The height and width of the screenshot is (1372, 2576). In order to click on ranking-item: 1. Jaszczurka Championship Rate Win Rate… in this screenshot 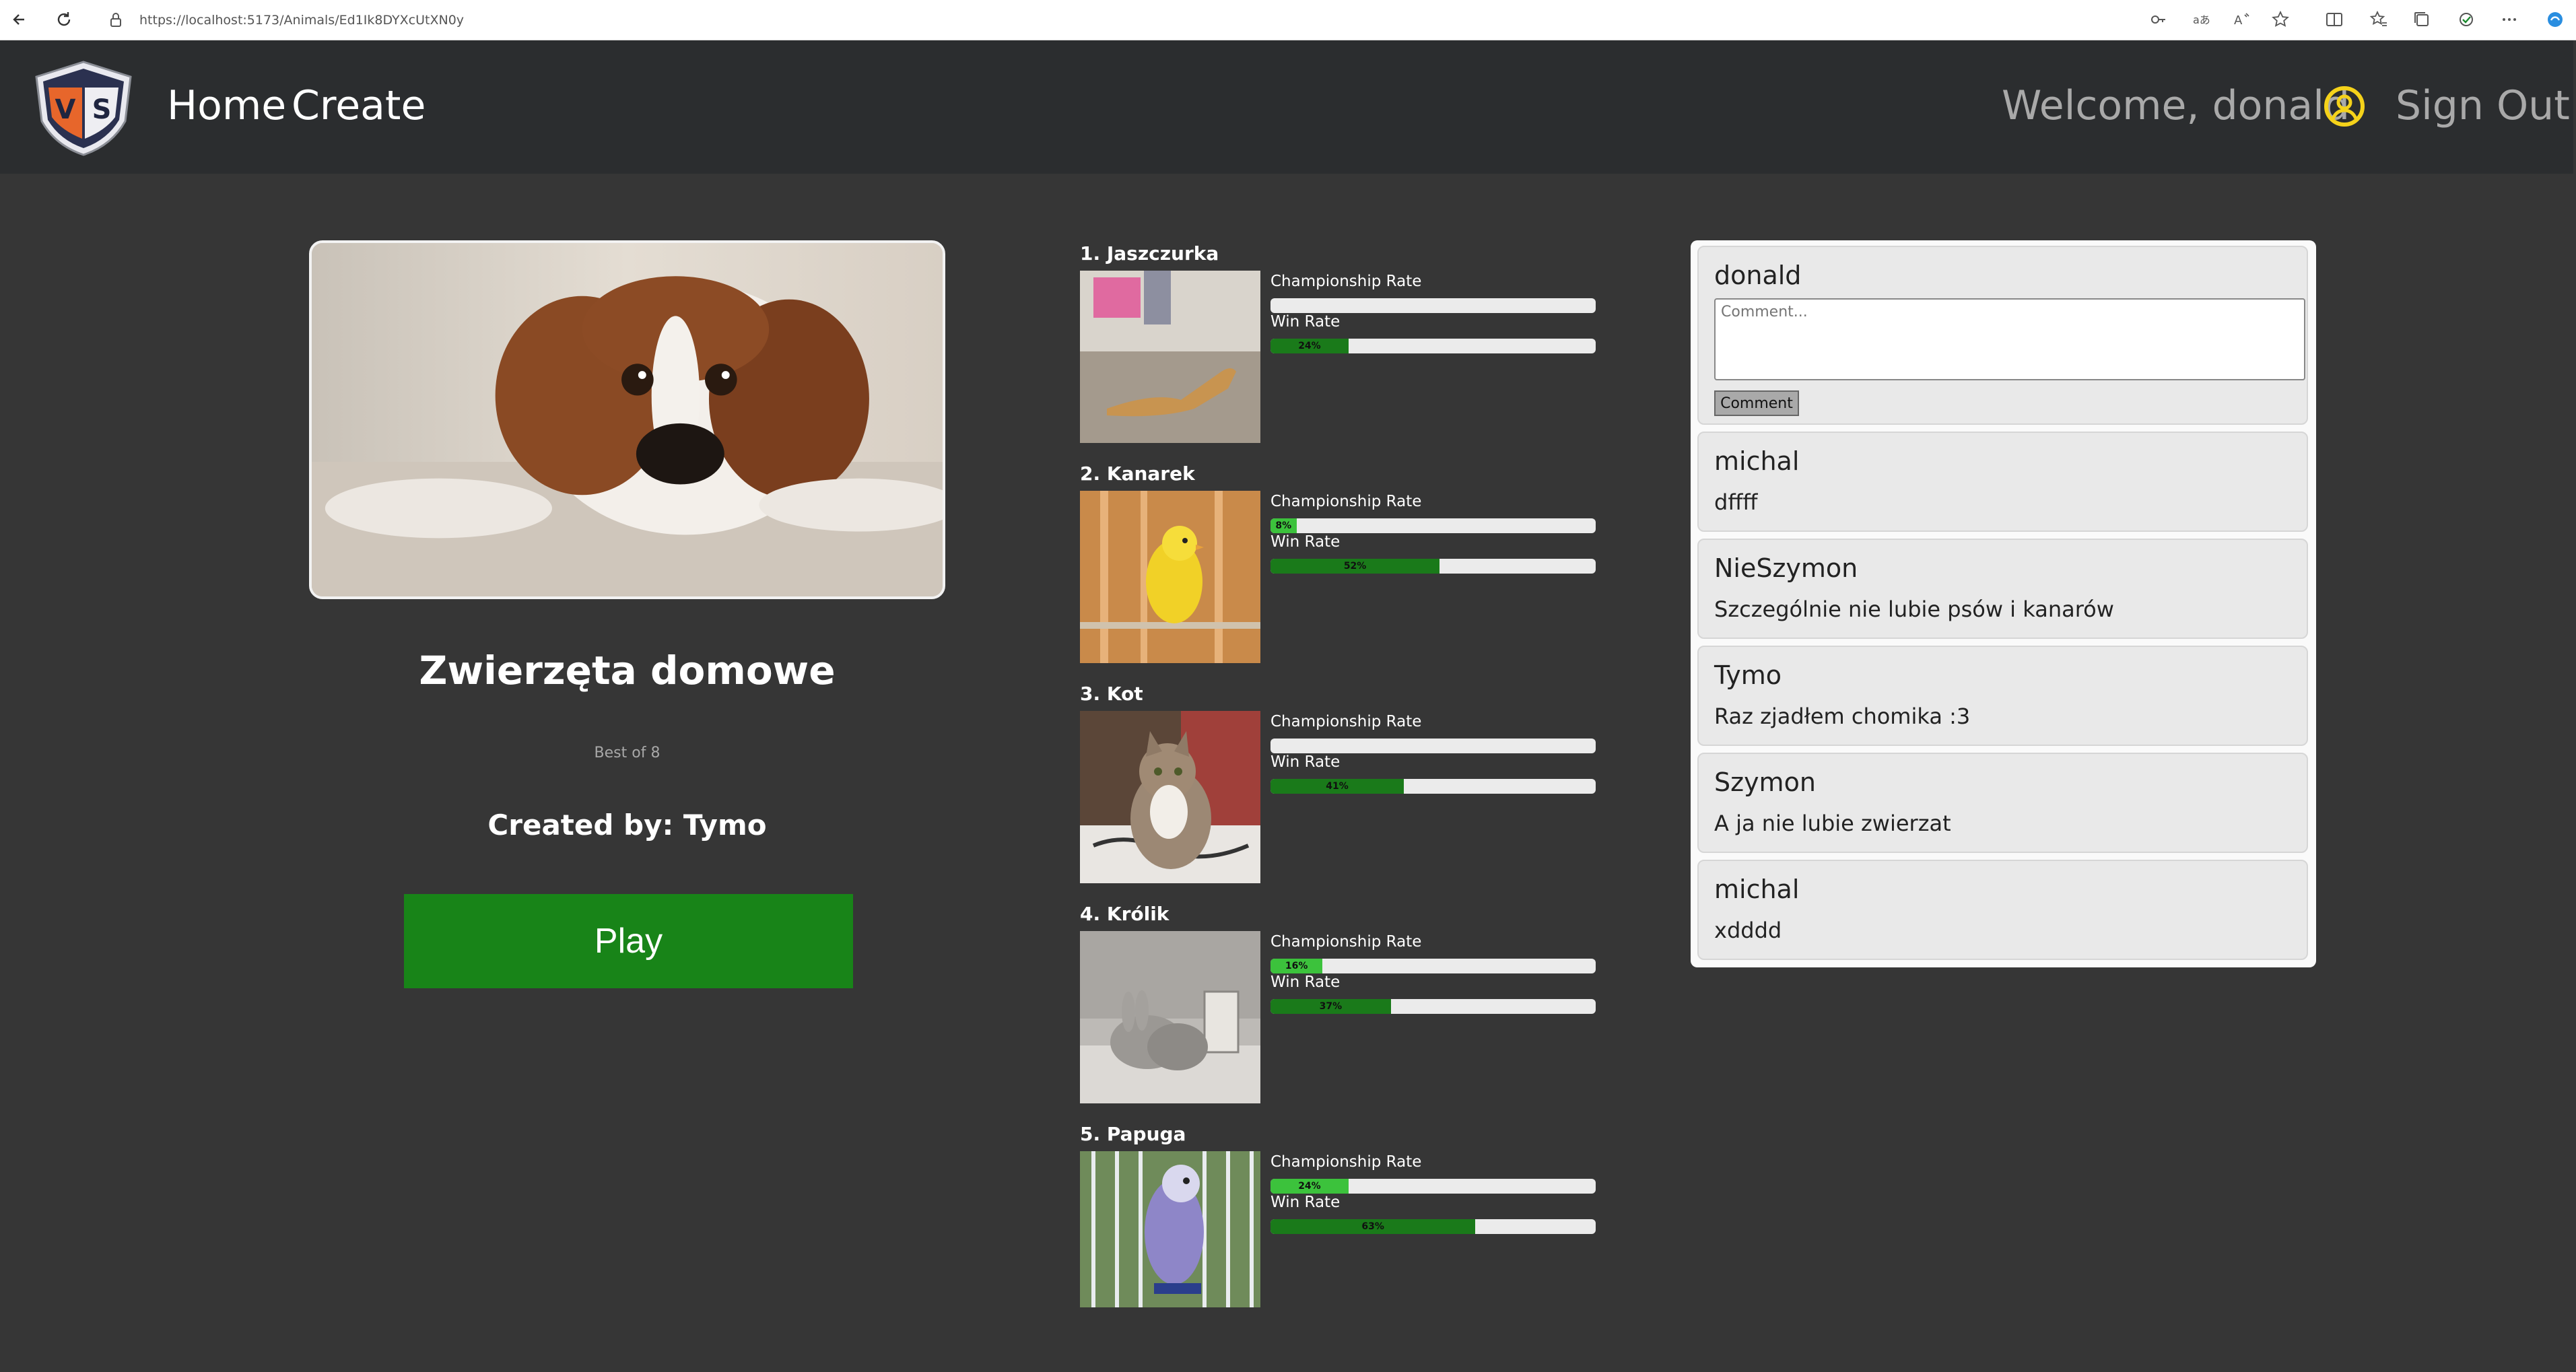, I will do `click(1350, 341)`.